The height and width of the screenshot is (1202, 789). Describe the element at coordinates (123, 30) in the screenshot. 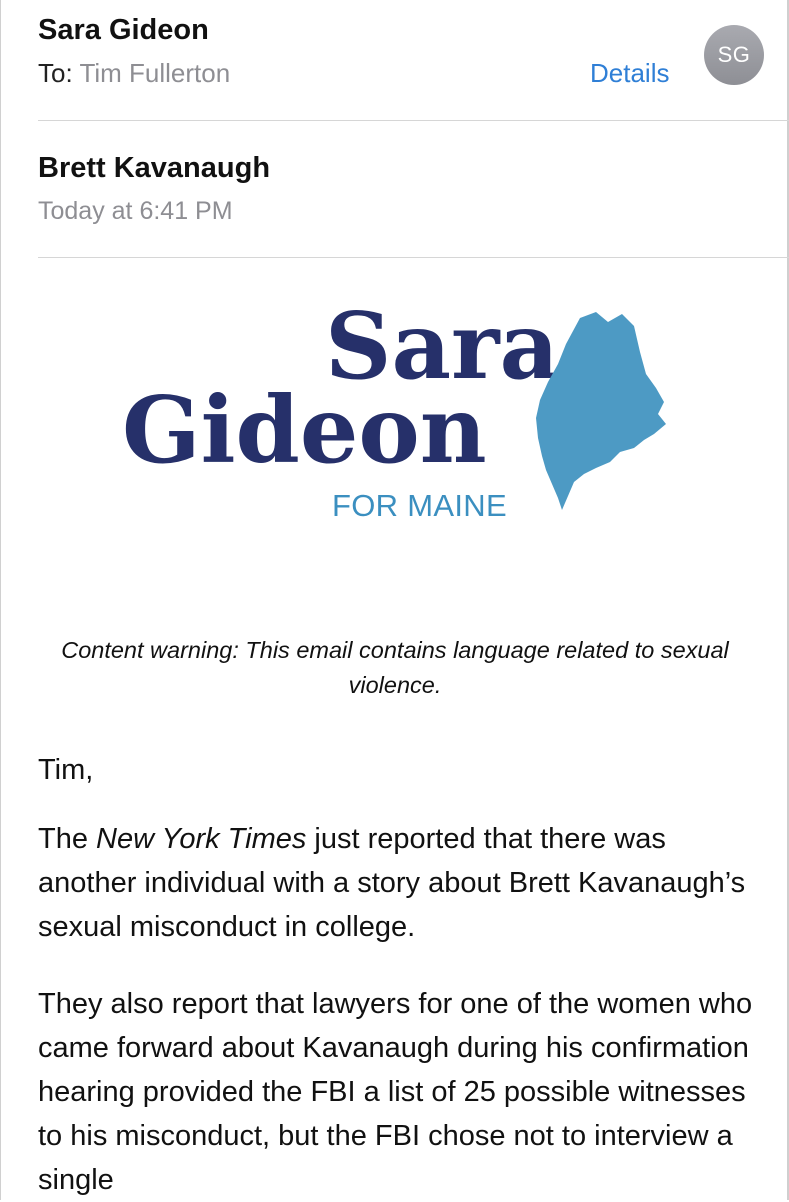

I see `sender-name: Sara Gideon` at that location.